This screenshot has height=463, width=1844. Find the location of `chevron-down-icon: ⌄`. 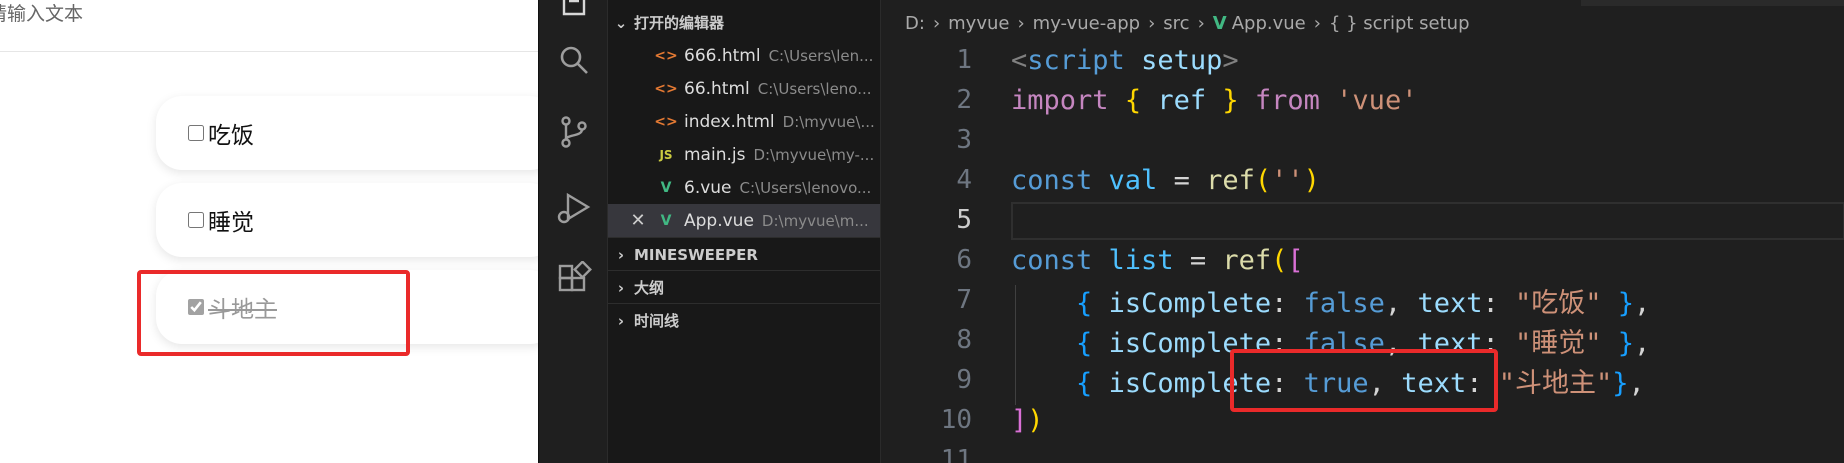

chevron-down-icon: ⌄ is located at coordinates (621, 22).